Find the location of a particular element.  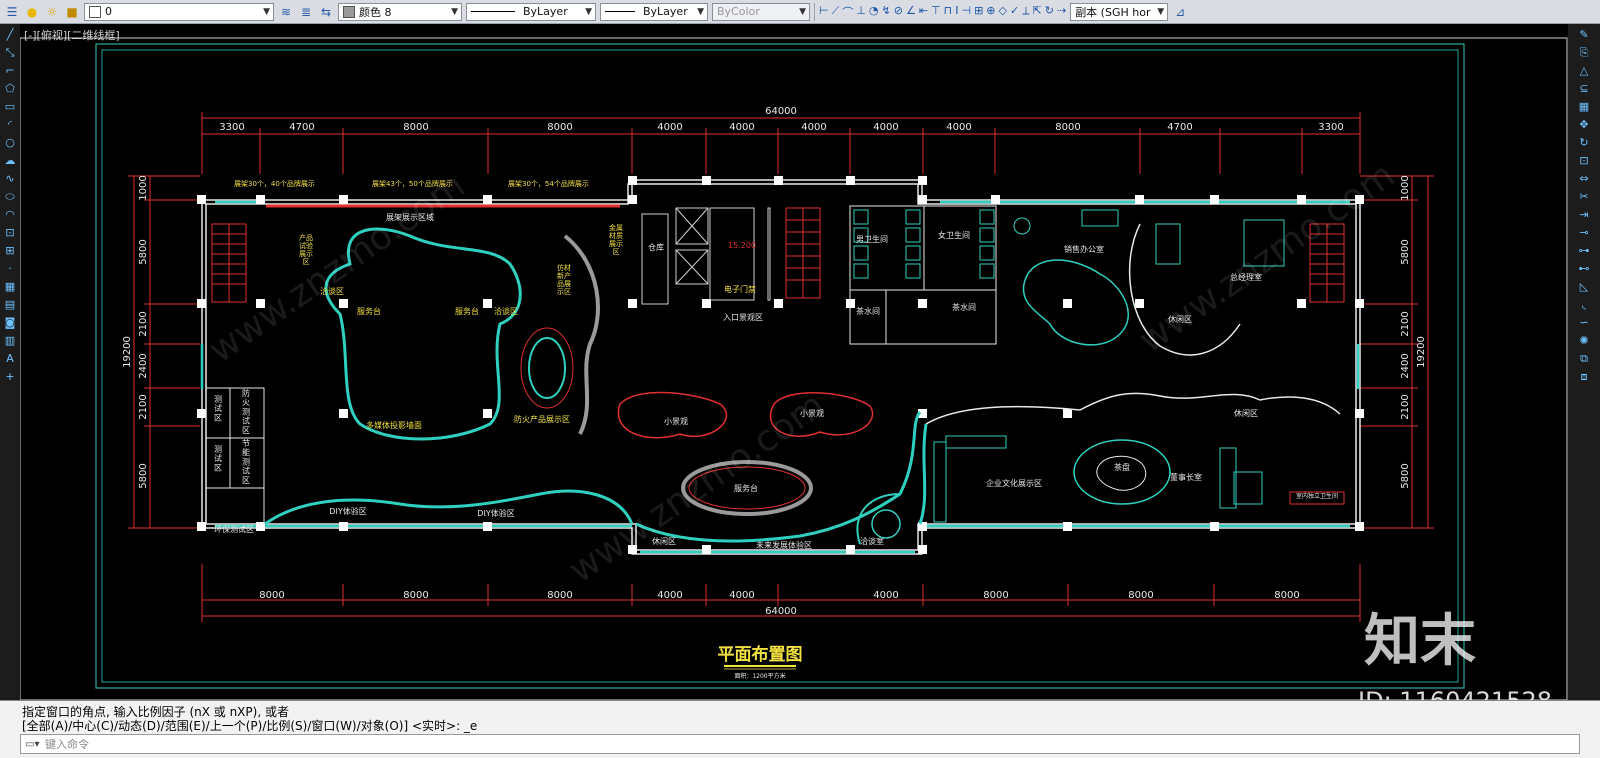

jog-line-icon: ✓ is located at coordinates (1014, 12).